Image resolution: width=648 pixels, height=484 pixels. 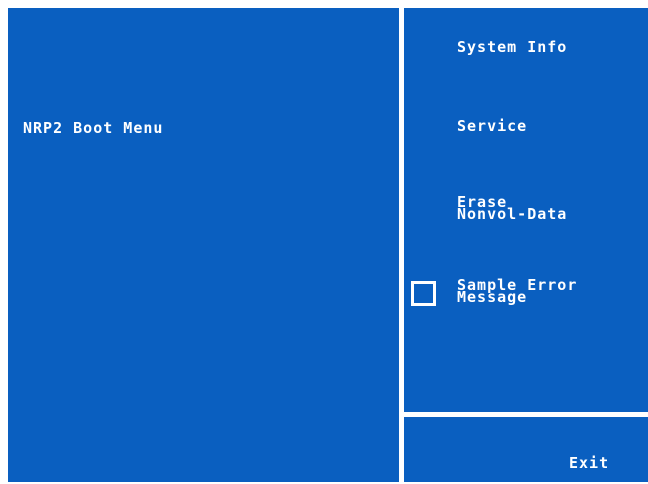 What do you see at coordinates (512, 214) in the screenshot?
I see `menu-item-label-line2: Nonvol-Data` at bounding box center [512, 214].